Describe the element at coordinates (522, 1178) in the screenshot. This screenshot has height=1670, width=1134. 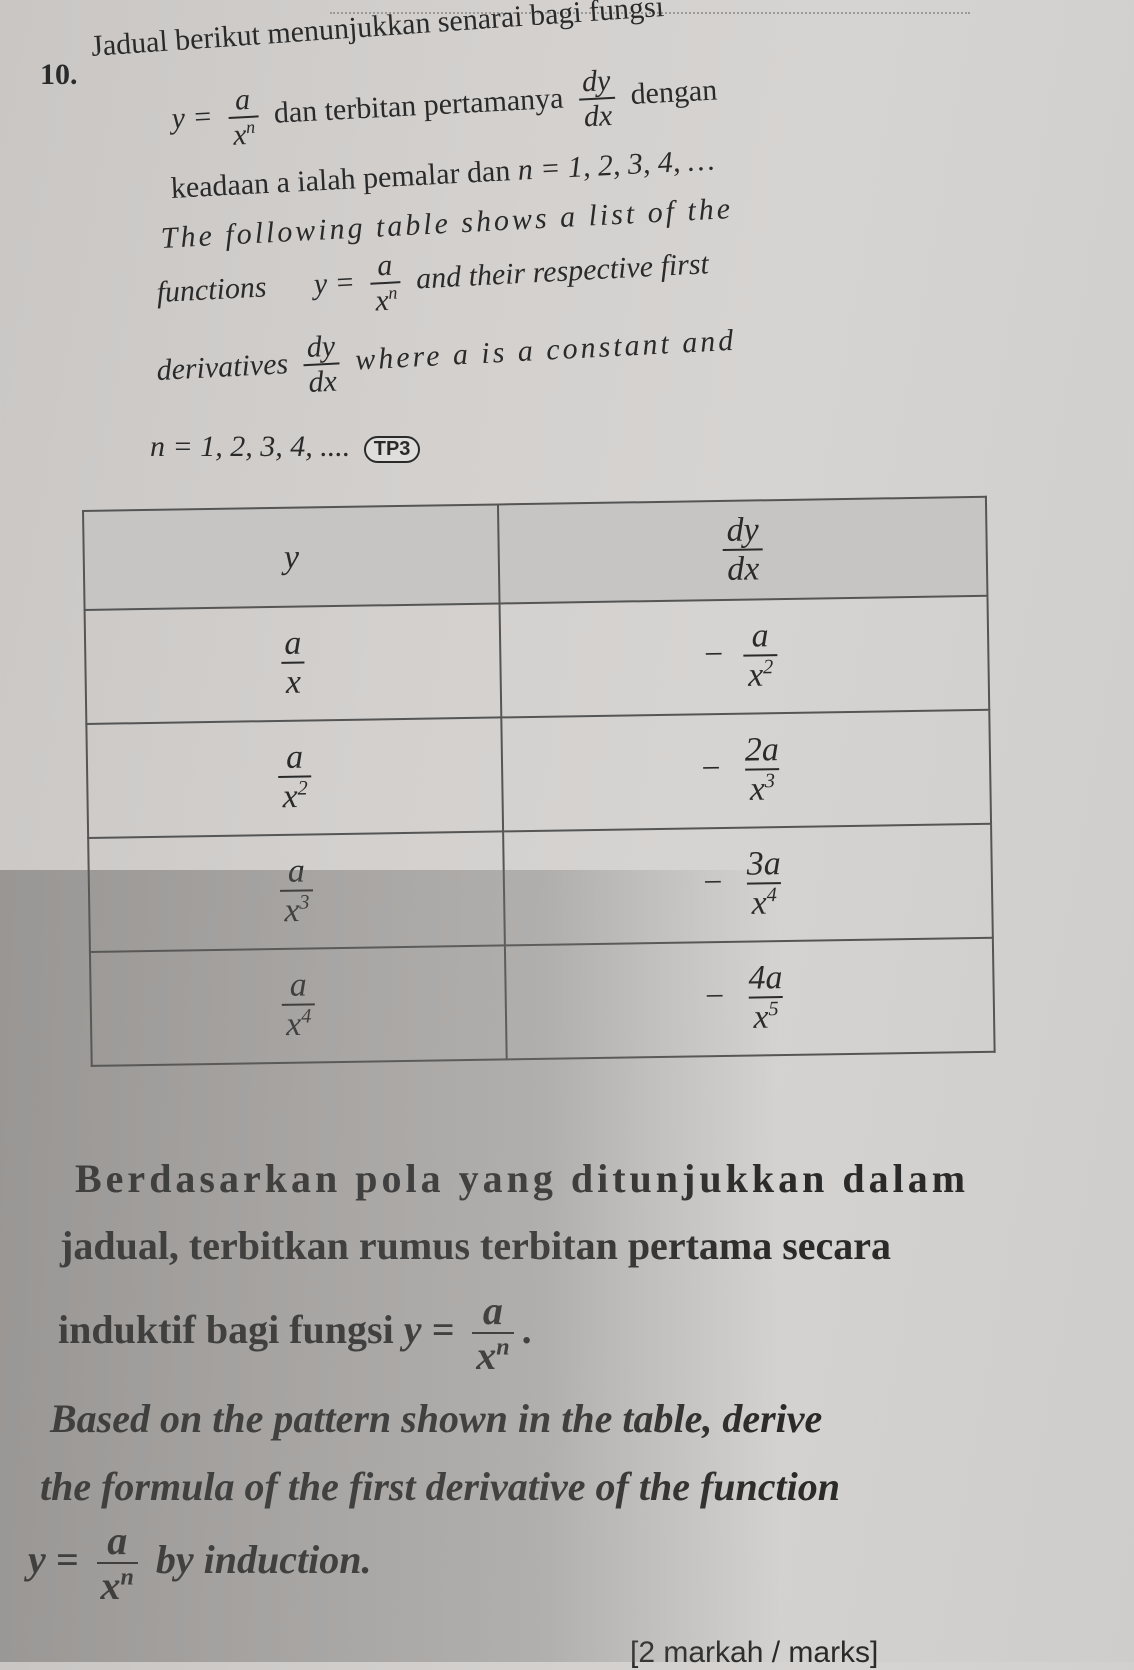
I see `malay-task-line1: Berdasarkan pola yang ditunjukkan dalam` at that location.